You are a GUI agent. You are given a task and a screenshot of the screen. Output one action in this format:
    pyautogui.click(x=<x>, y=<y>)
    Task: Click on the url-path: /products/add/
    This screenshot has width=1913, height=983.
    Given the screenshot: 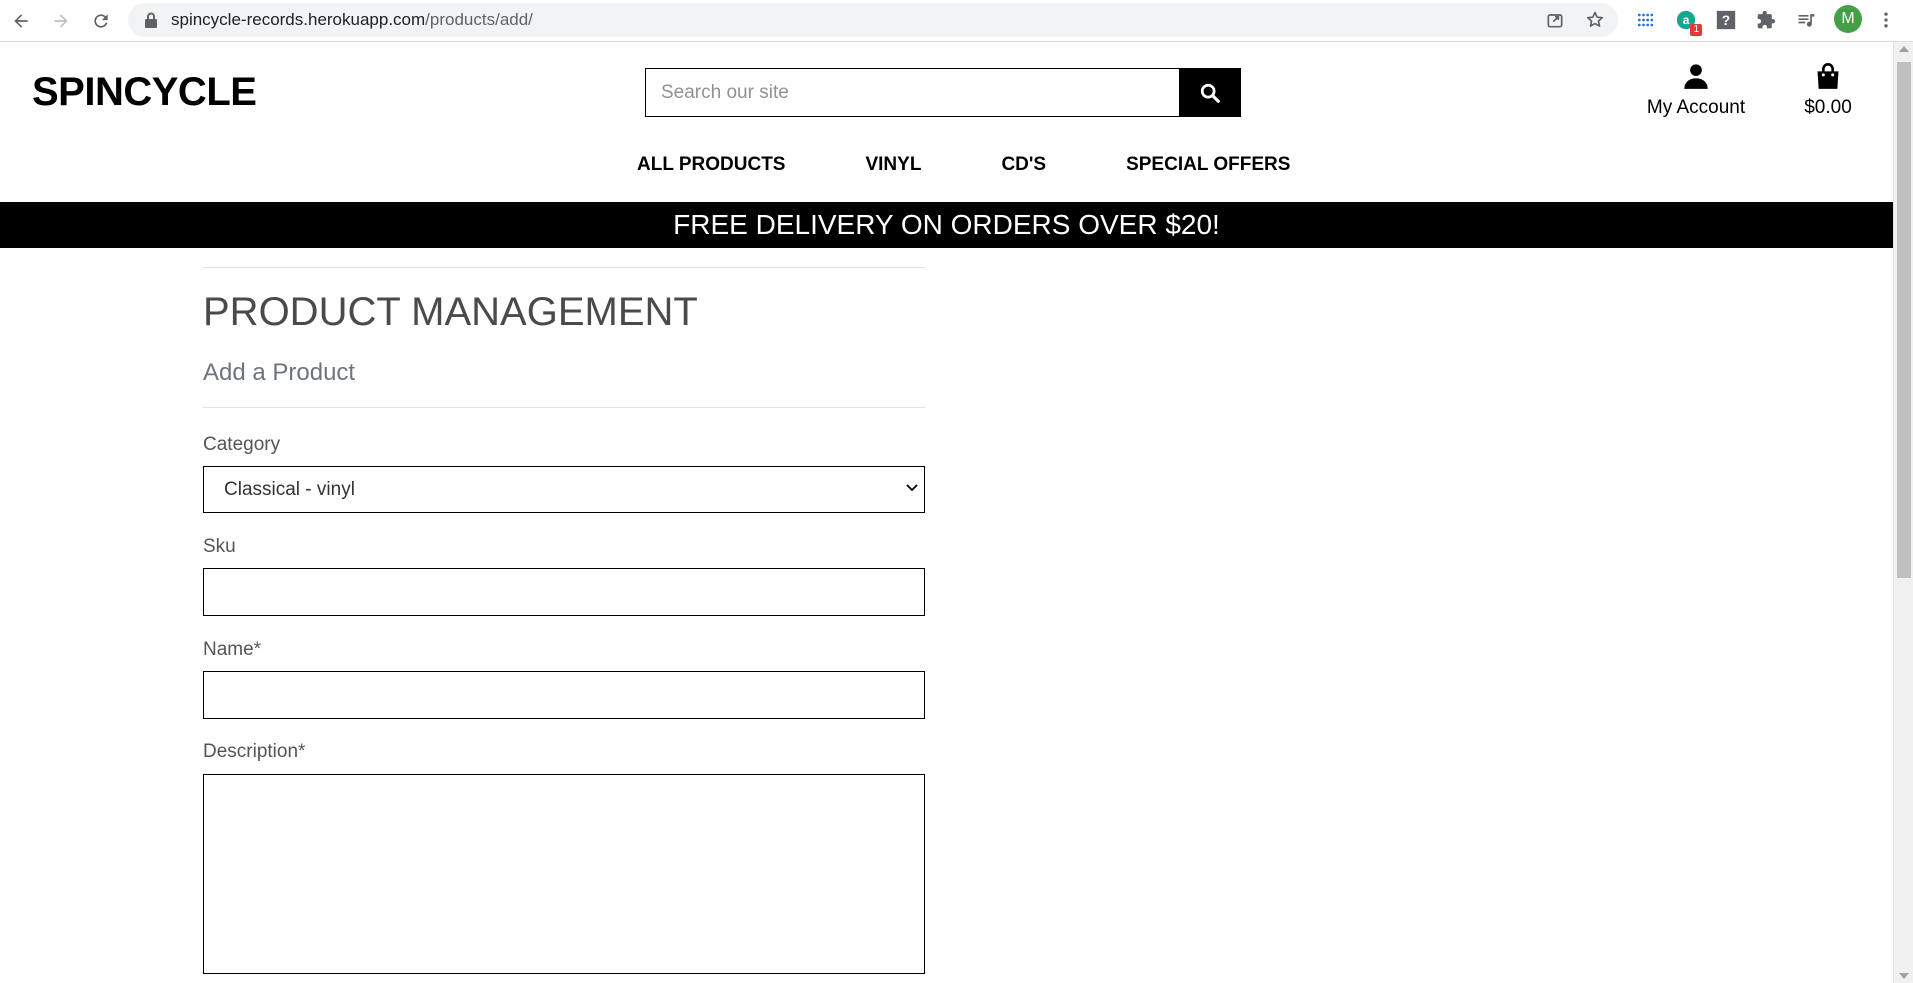 What is the action you would take?
    pyautogui.click(x=479, y=19)
    